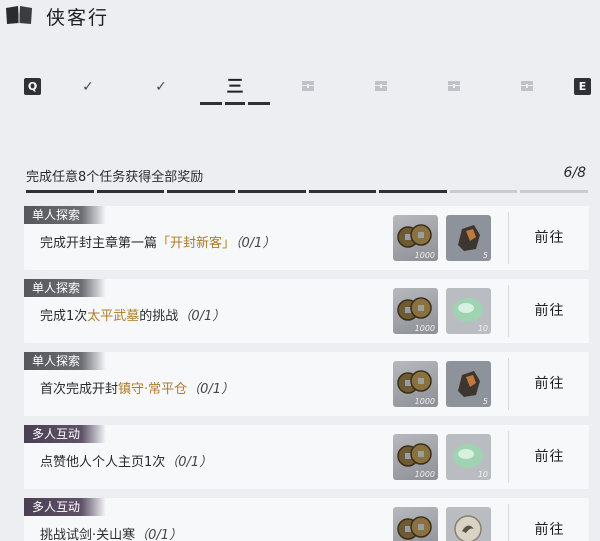  Describe the element at coordinates (306, 384) in the screenshot. I see `task-card: 单人探索首次完成开封镇守·常平仓（0/1） 1000 5 前往` at that location.